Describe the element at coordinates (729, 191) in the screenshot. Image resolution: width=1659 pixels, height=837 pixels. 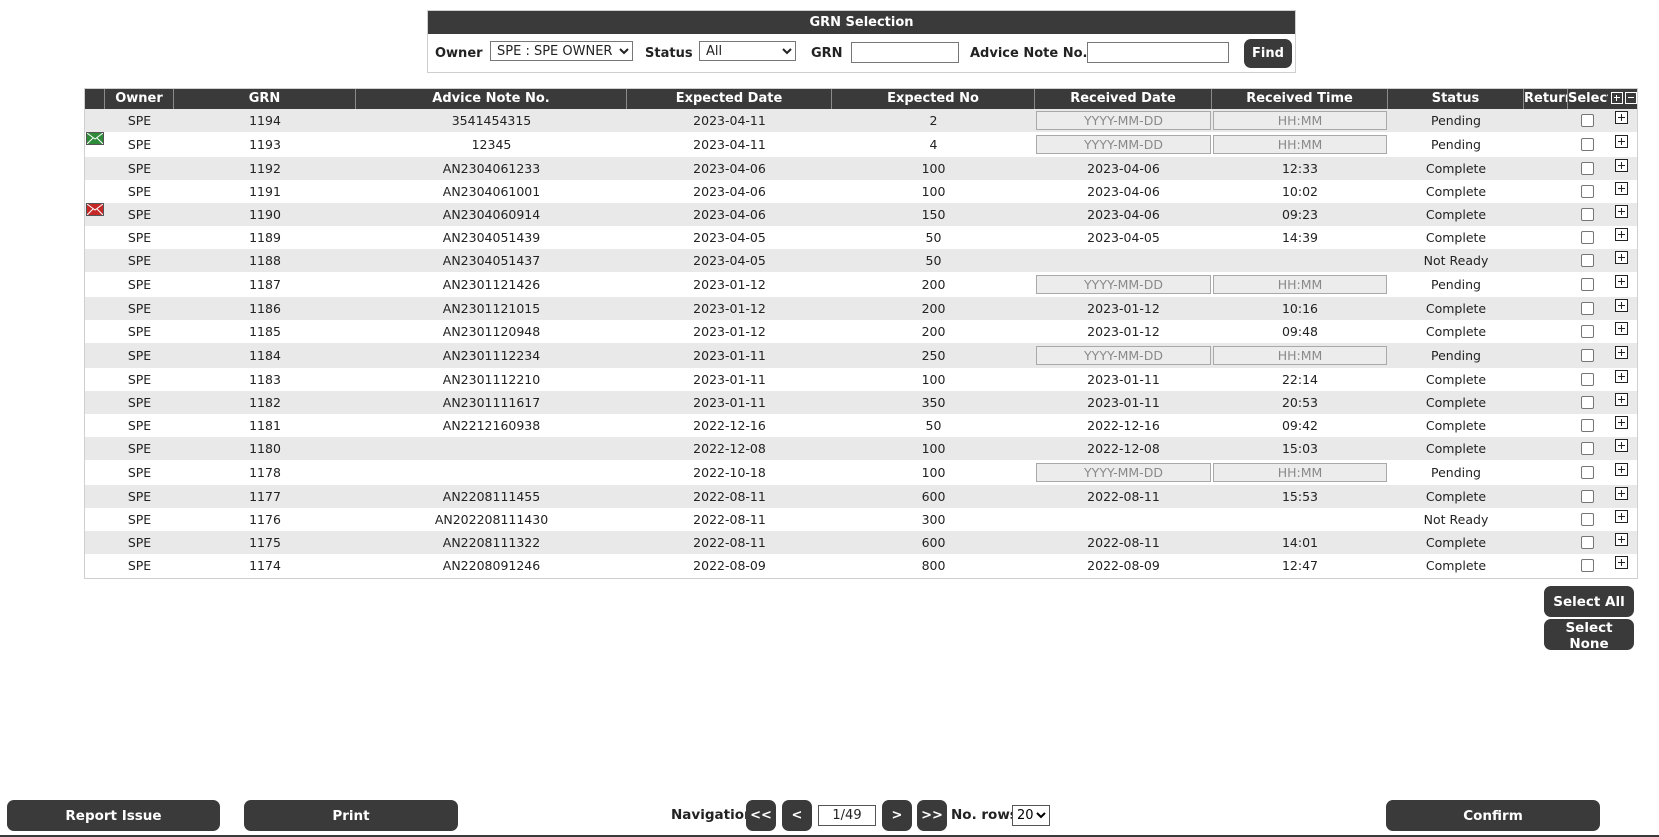
I see `expected-date-cell: 2023-04-06` at that location.